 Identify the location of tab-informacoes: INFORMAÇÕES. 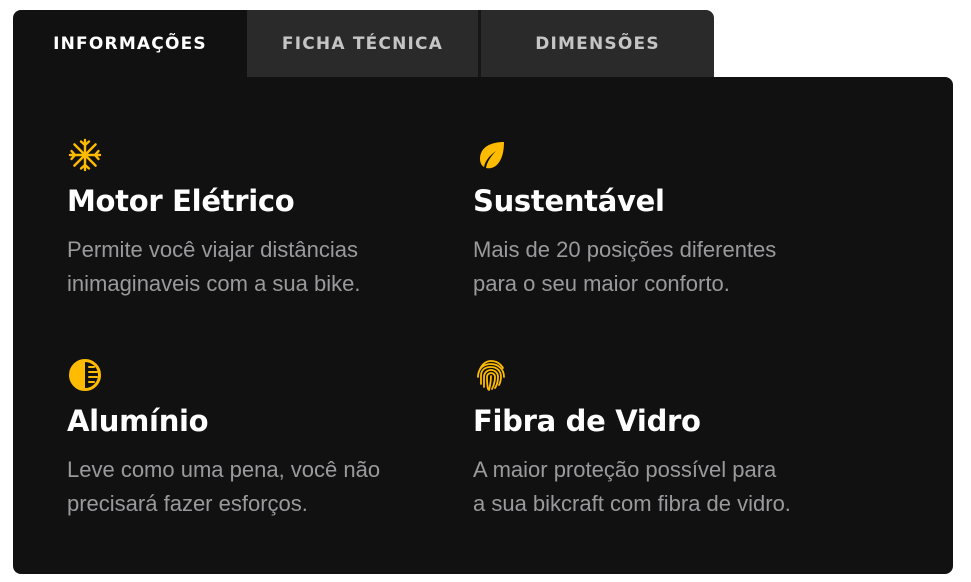
(130, 43).